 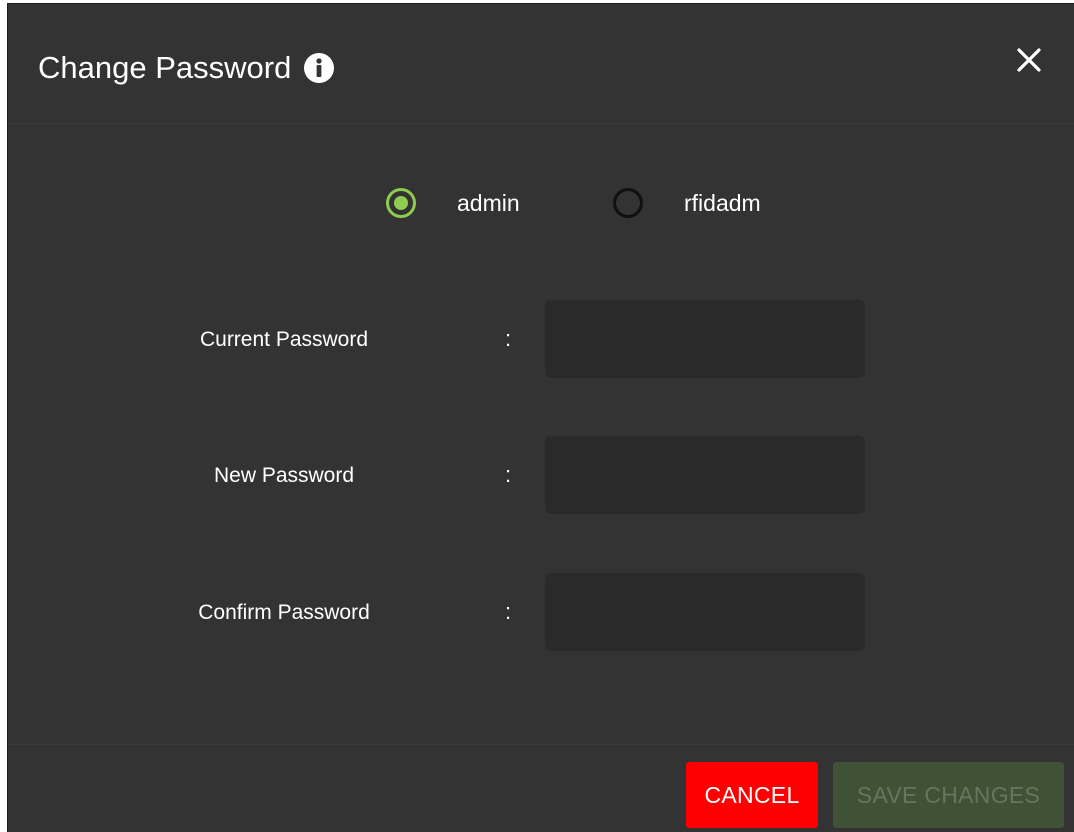 I want to click on confirm-password-input, so click(x=705, y=612).